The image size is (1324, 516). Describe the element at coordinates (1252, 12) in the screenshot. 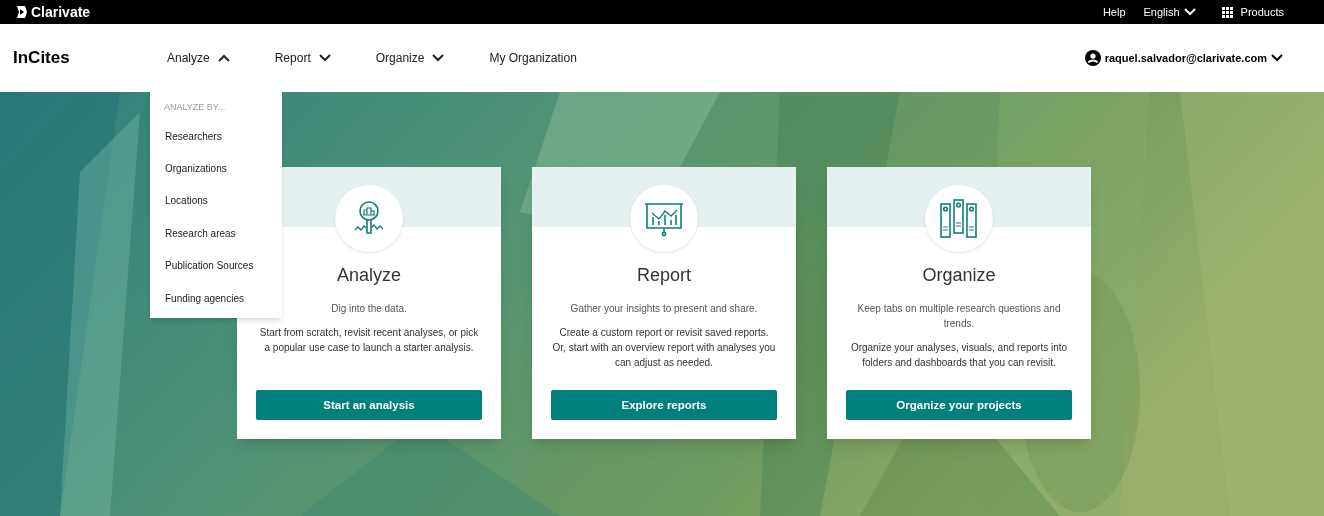

I see `products-button: Products` at that location.